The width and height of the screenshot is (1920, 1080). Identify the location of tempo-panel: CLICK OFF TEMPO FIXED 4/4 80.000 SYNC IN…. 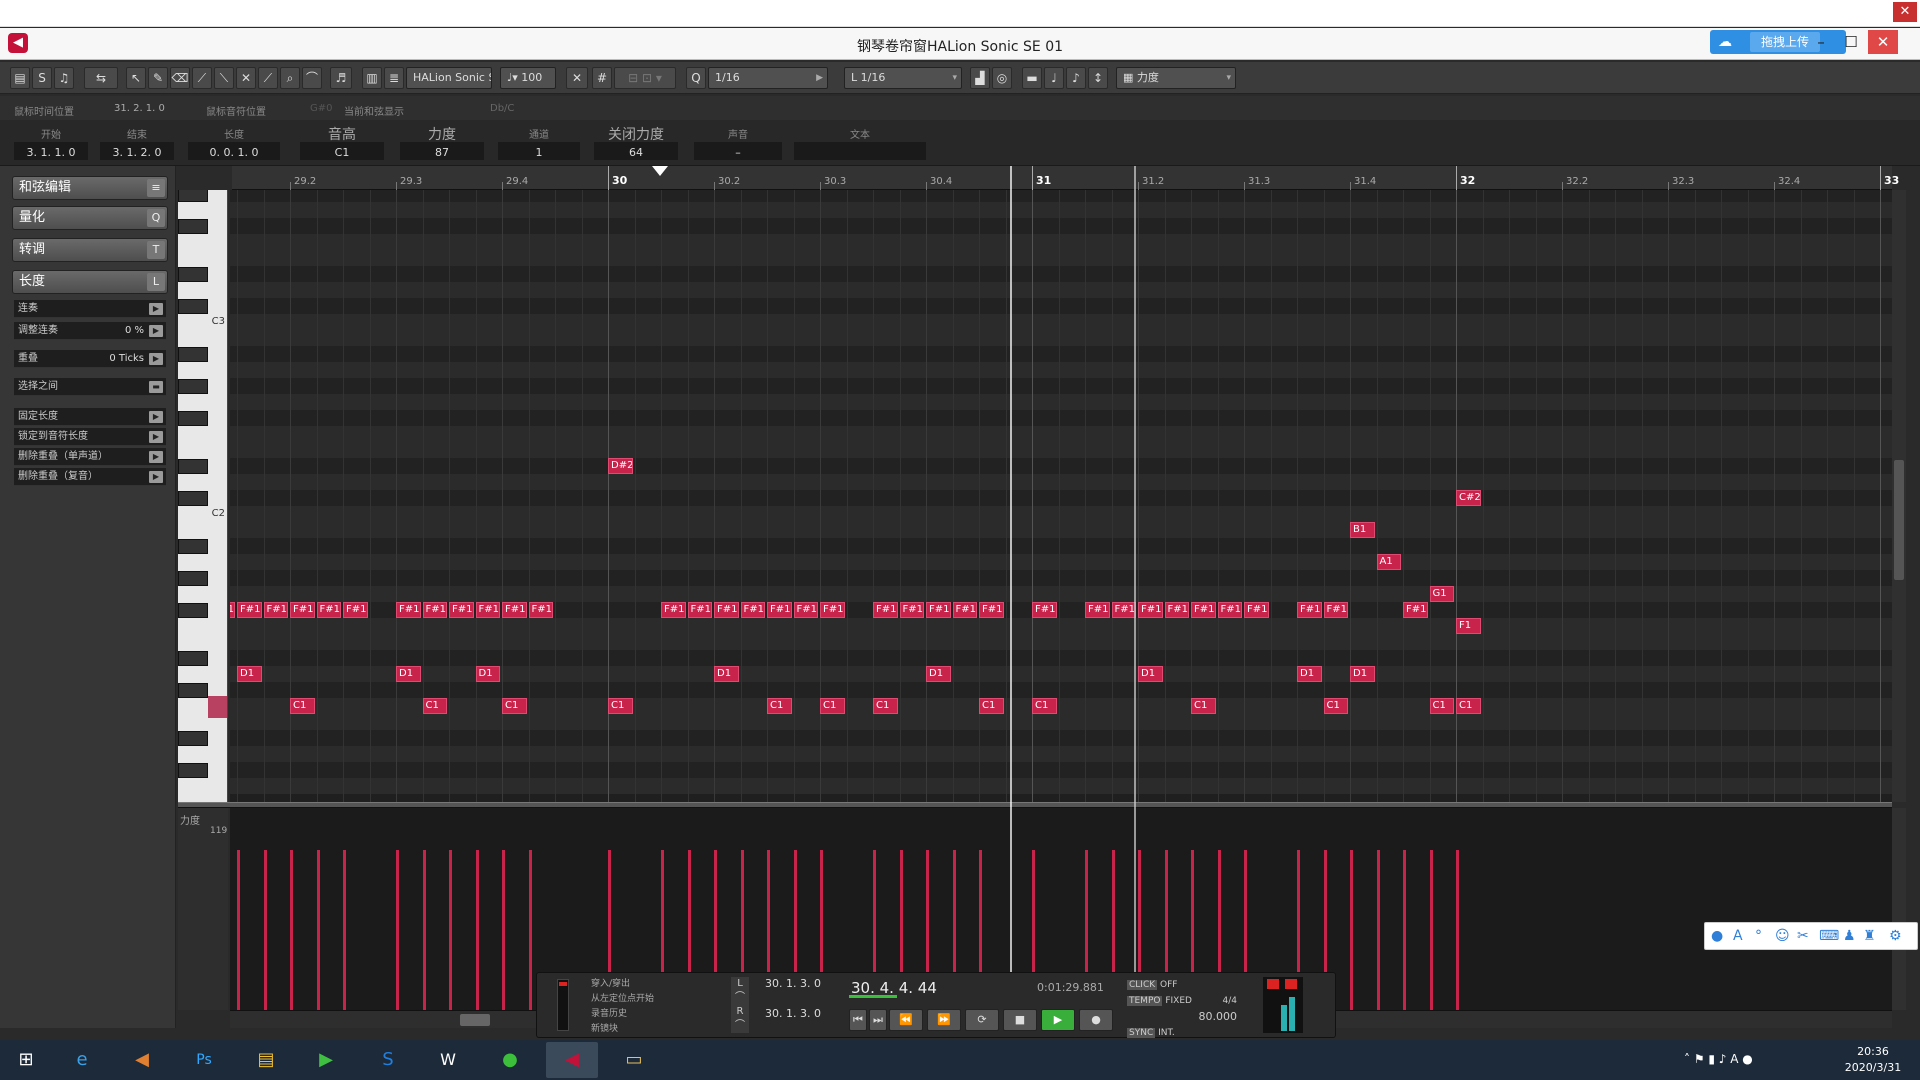
(1182, 1009).